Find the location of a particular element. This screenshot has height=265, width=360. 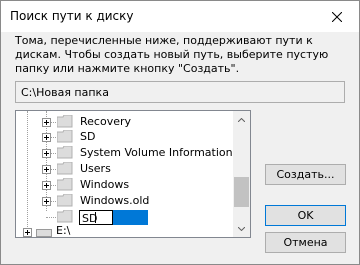

path-field: C:\Новая папка is located at coordinates (180, 92).